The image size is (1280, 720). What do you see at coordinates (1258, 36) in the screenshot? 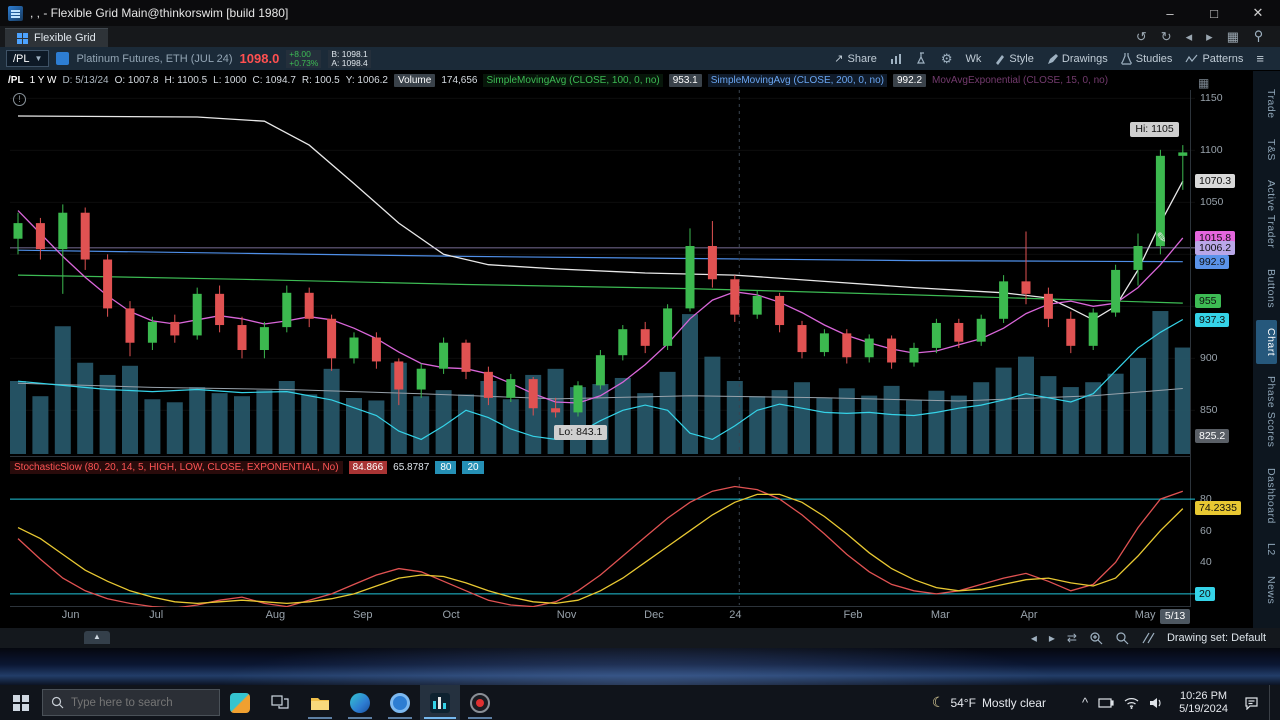
I see `pin-icon` at bounding box center [1258, 36].